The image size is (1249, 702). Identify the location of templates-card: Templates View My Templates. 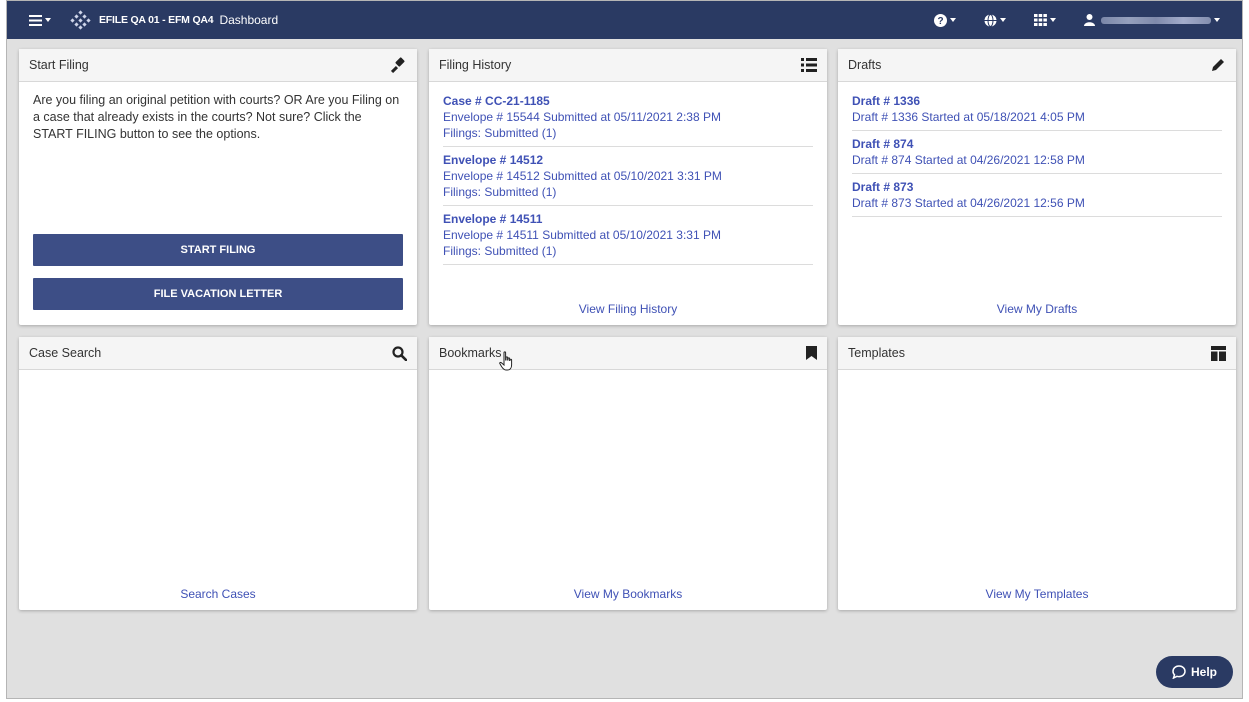
(1037, 473).